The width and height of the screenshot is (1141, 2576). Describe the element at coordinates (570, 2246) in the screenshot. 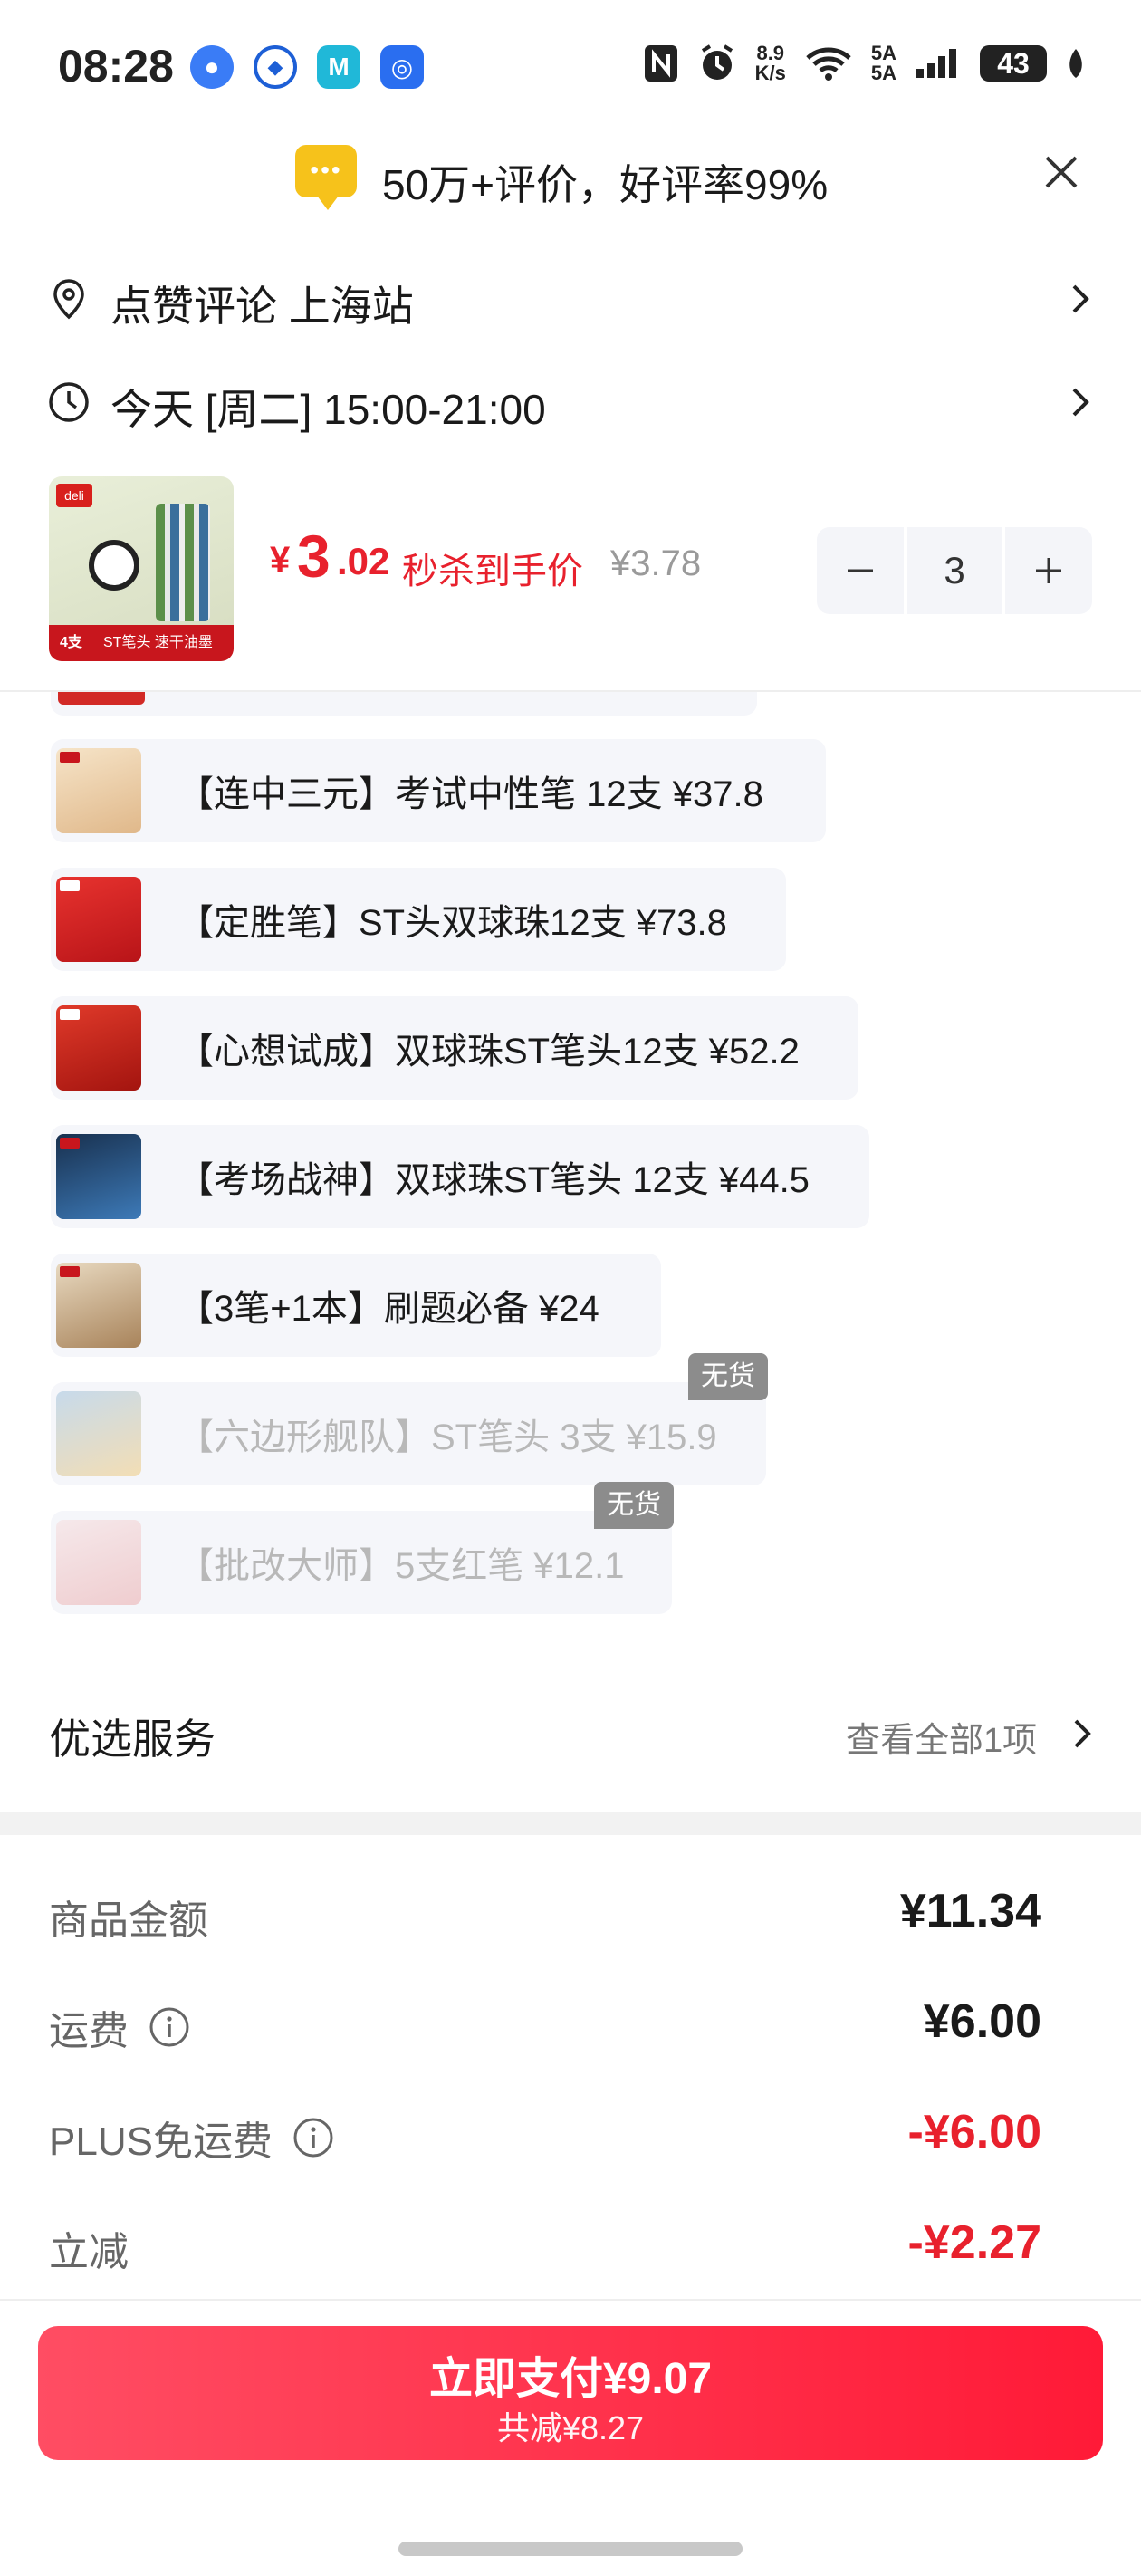

I see `instant-discount-row: 立减 -¥2.27` at that location.